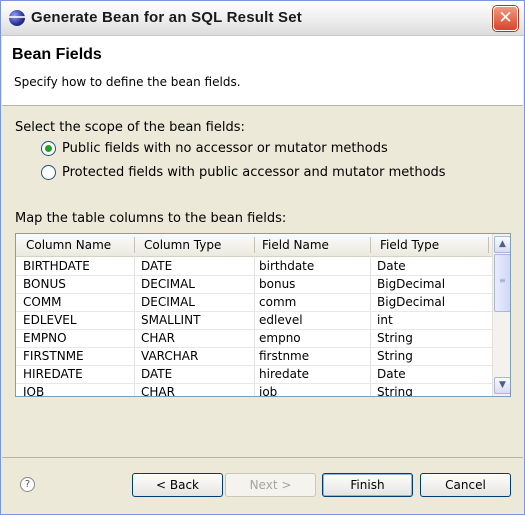  What do you see at coordinates (277, 302) in the screenshot?
I see `cell-field-name: comm` at bounding box center [277, 302].